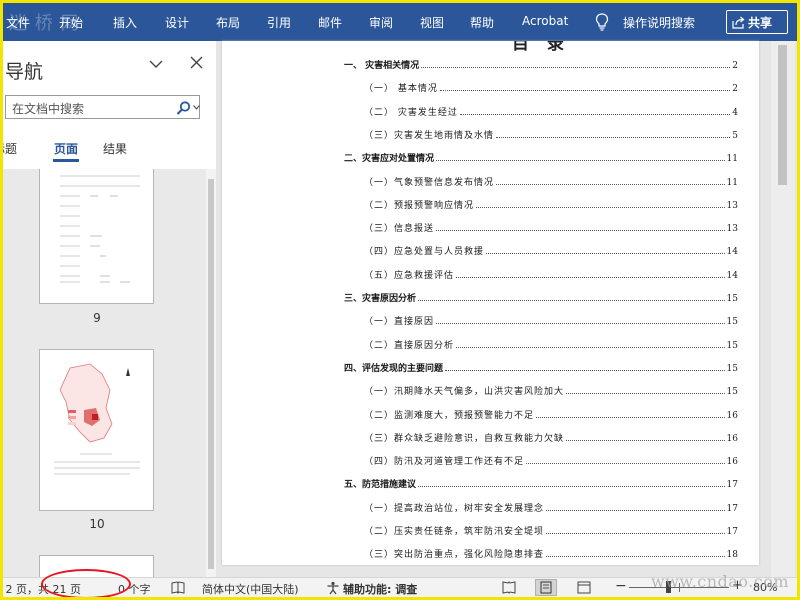  What do you see at coordinates (732, 252) in the screenshot?
I see `toc-entry-page-number: 14` at bounding box center [732, 252].